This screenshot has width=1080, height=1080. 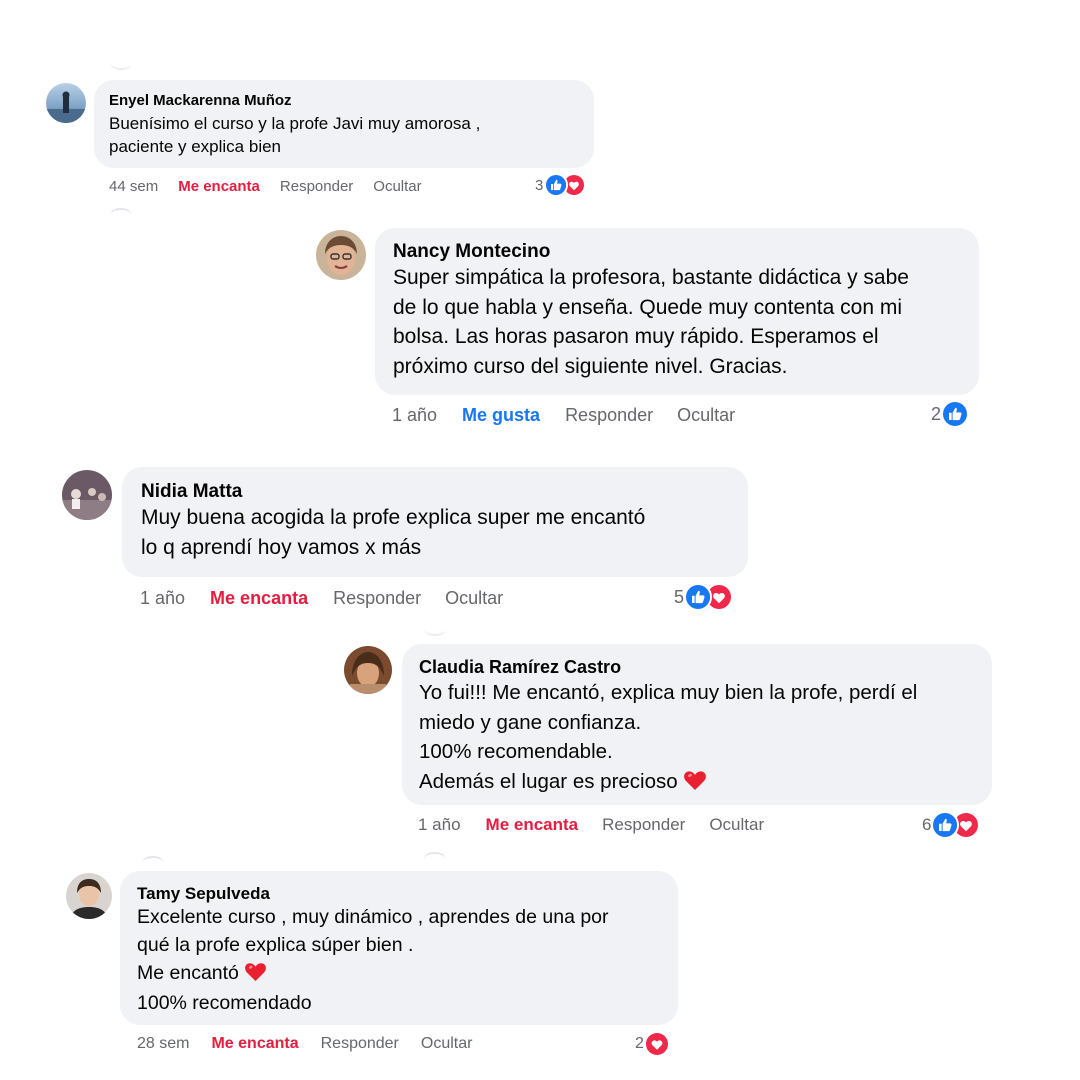 What do you see at coordinates (224, 1003) in the screenshot?
I see `comment-line: 100% recomendado` at bounding box center [224, 1003].